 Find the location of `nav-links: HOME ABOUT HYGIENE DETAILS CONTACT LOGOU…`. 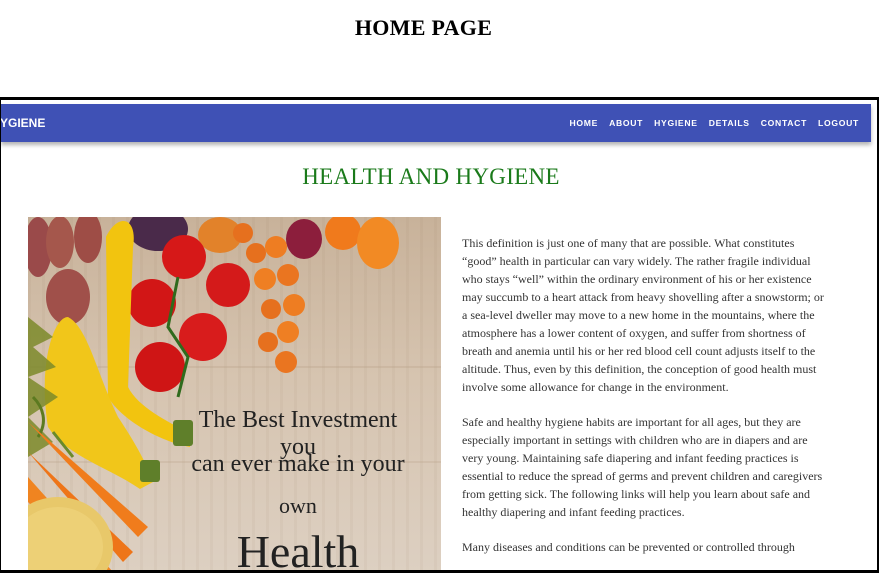

nav-links: HOME ABOUT HYGIENE DETAILS CONTACT LOGOU… is located at coordinates (714, 123).